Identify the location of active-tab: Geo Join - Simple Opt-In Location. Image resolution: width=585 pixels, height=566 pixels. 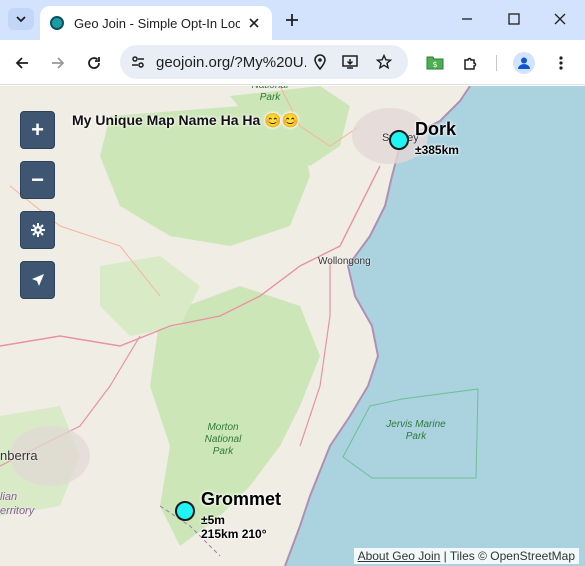
(156, 23).